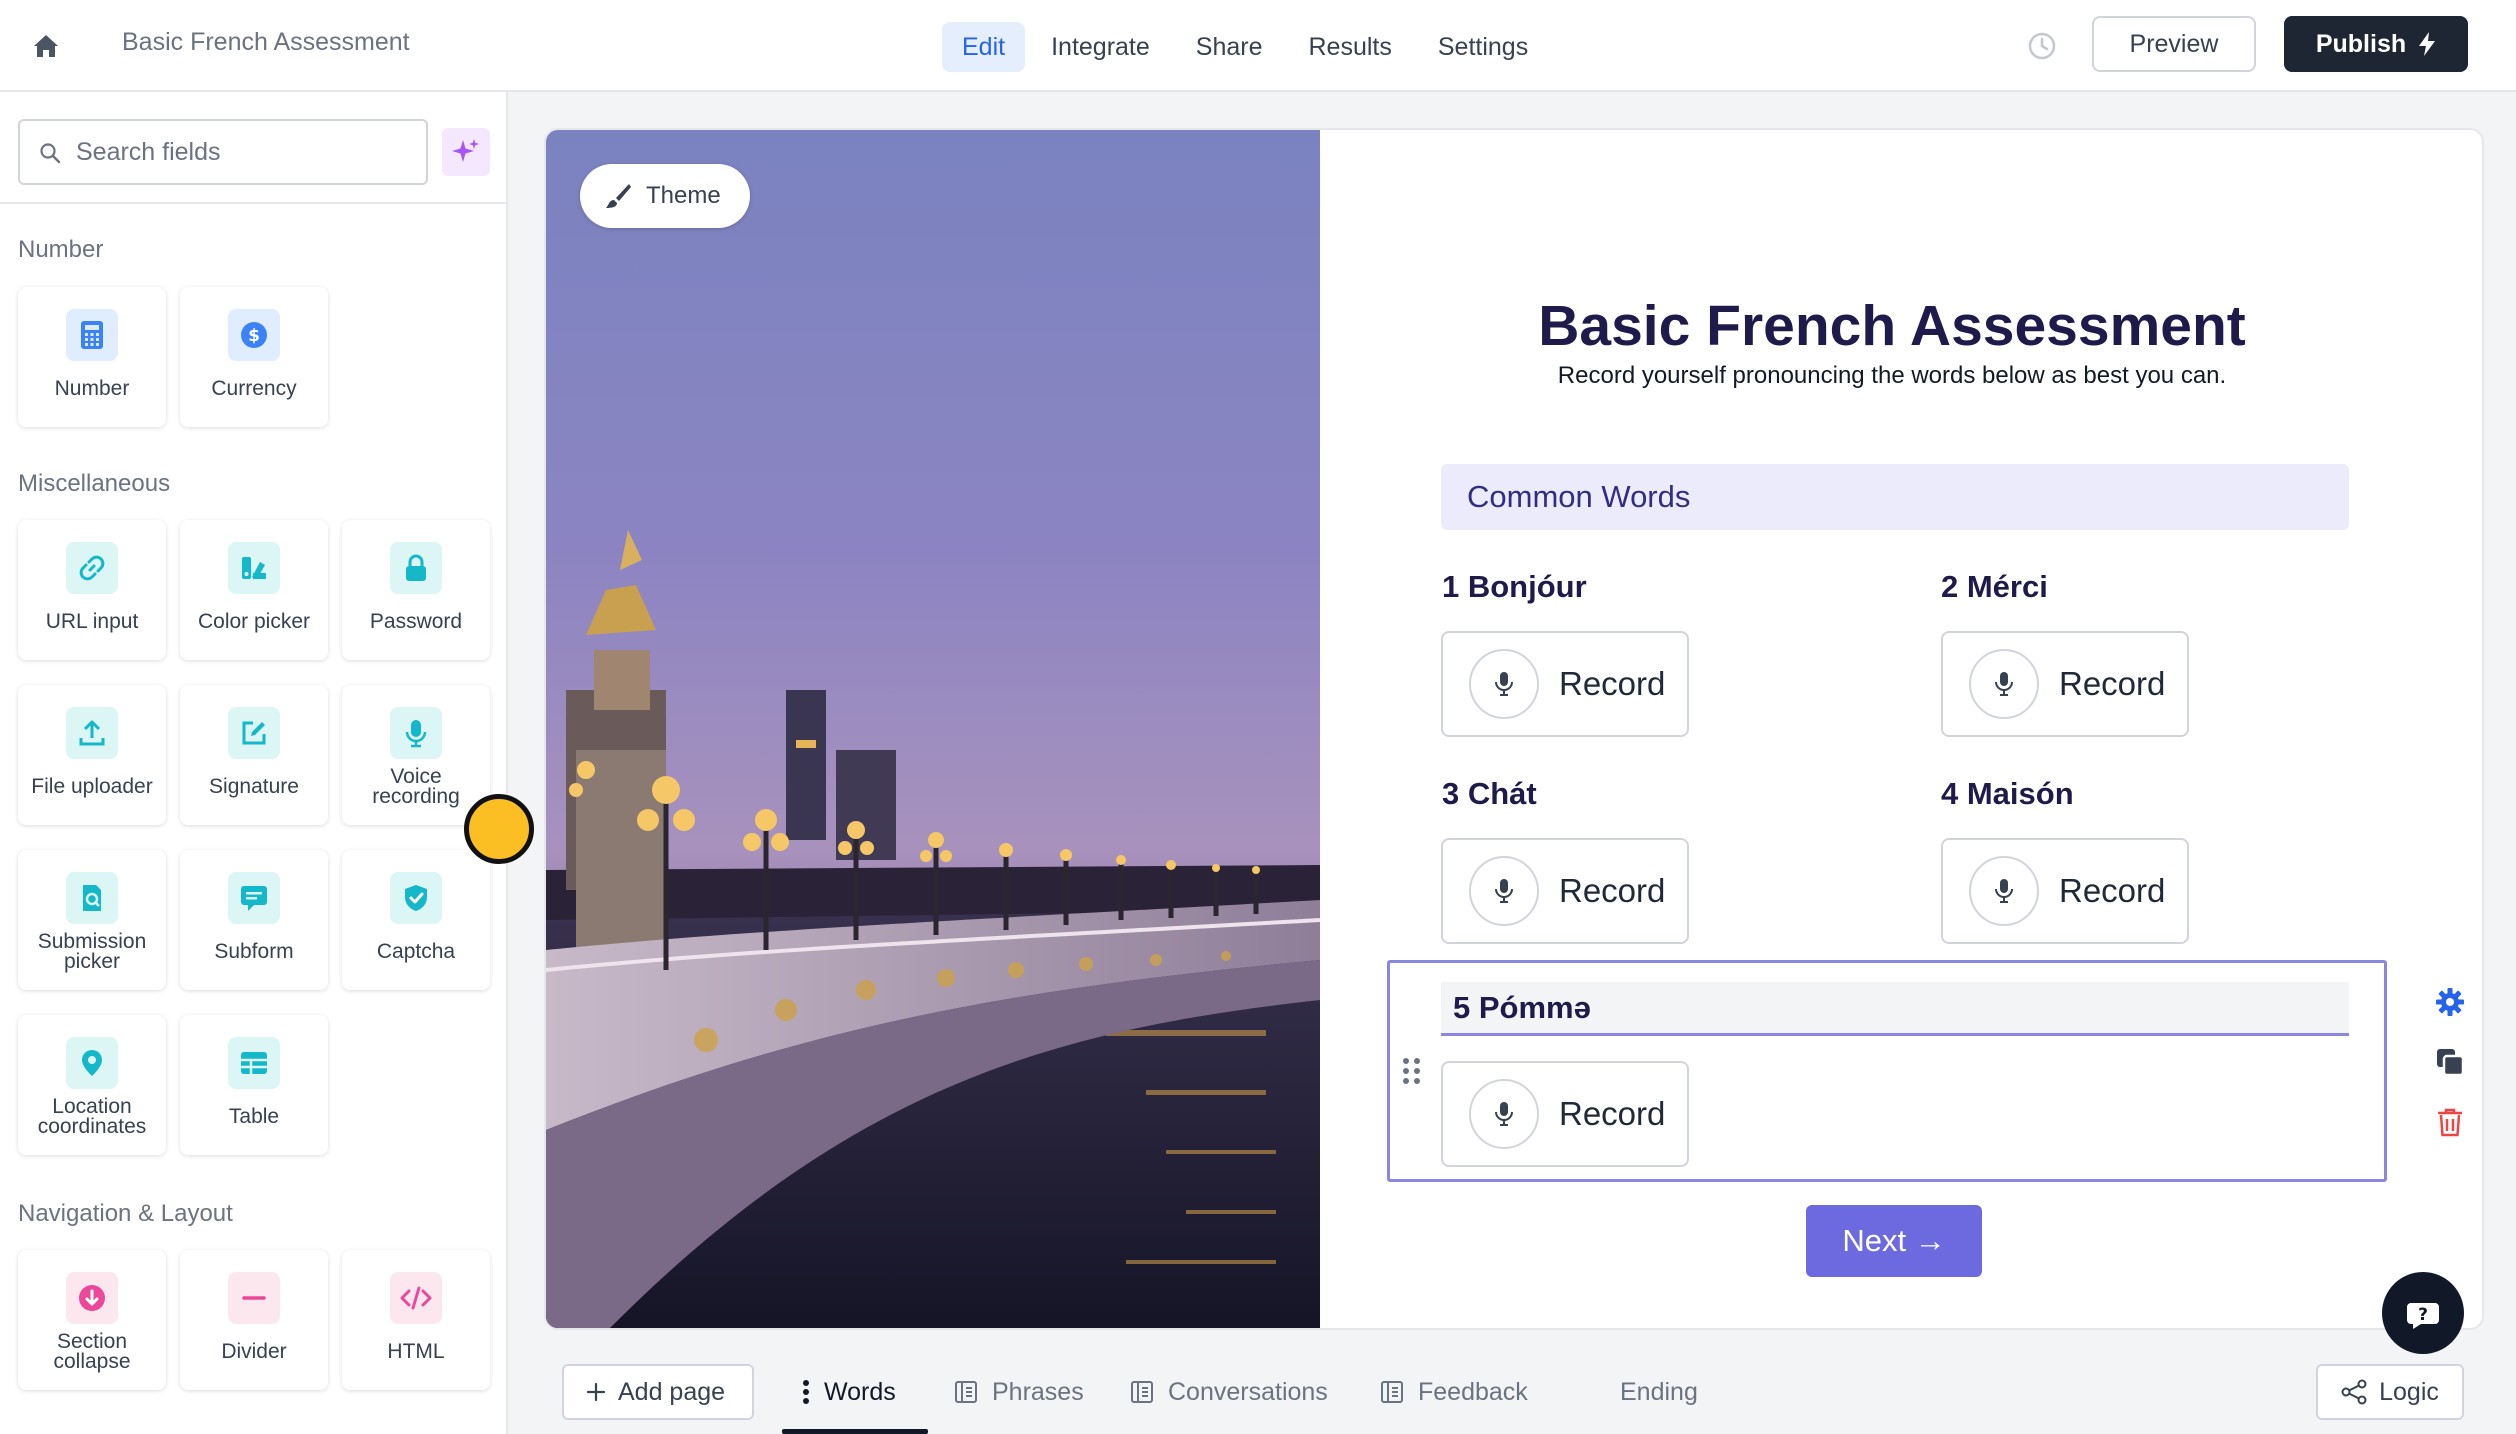 This screenshot has width=2516, height=1434. I want to click on page-tab-ending: Ending, so click(1659, 1392).